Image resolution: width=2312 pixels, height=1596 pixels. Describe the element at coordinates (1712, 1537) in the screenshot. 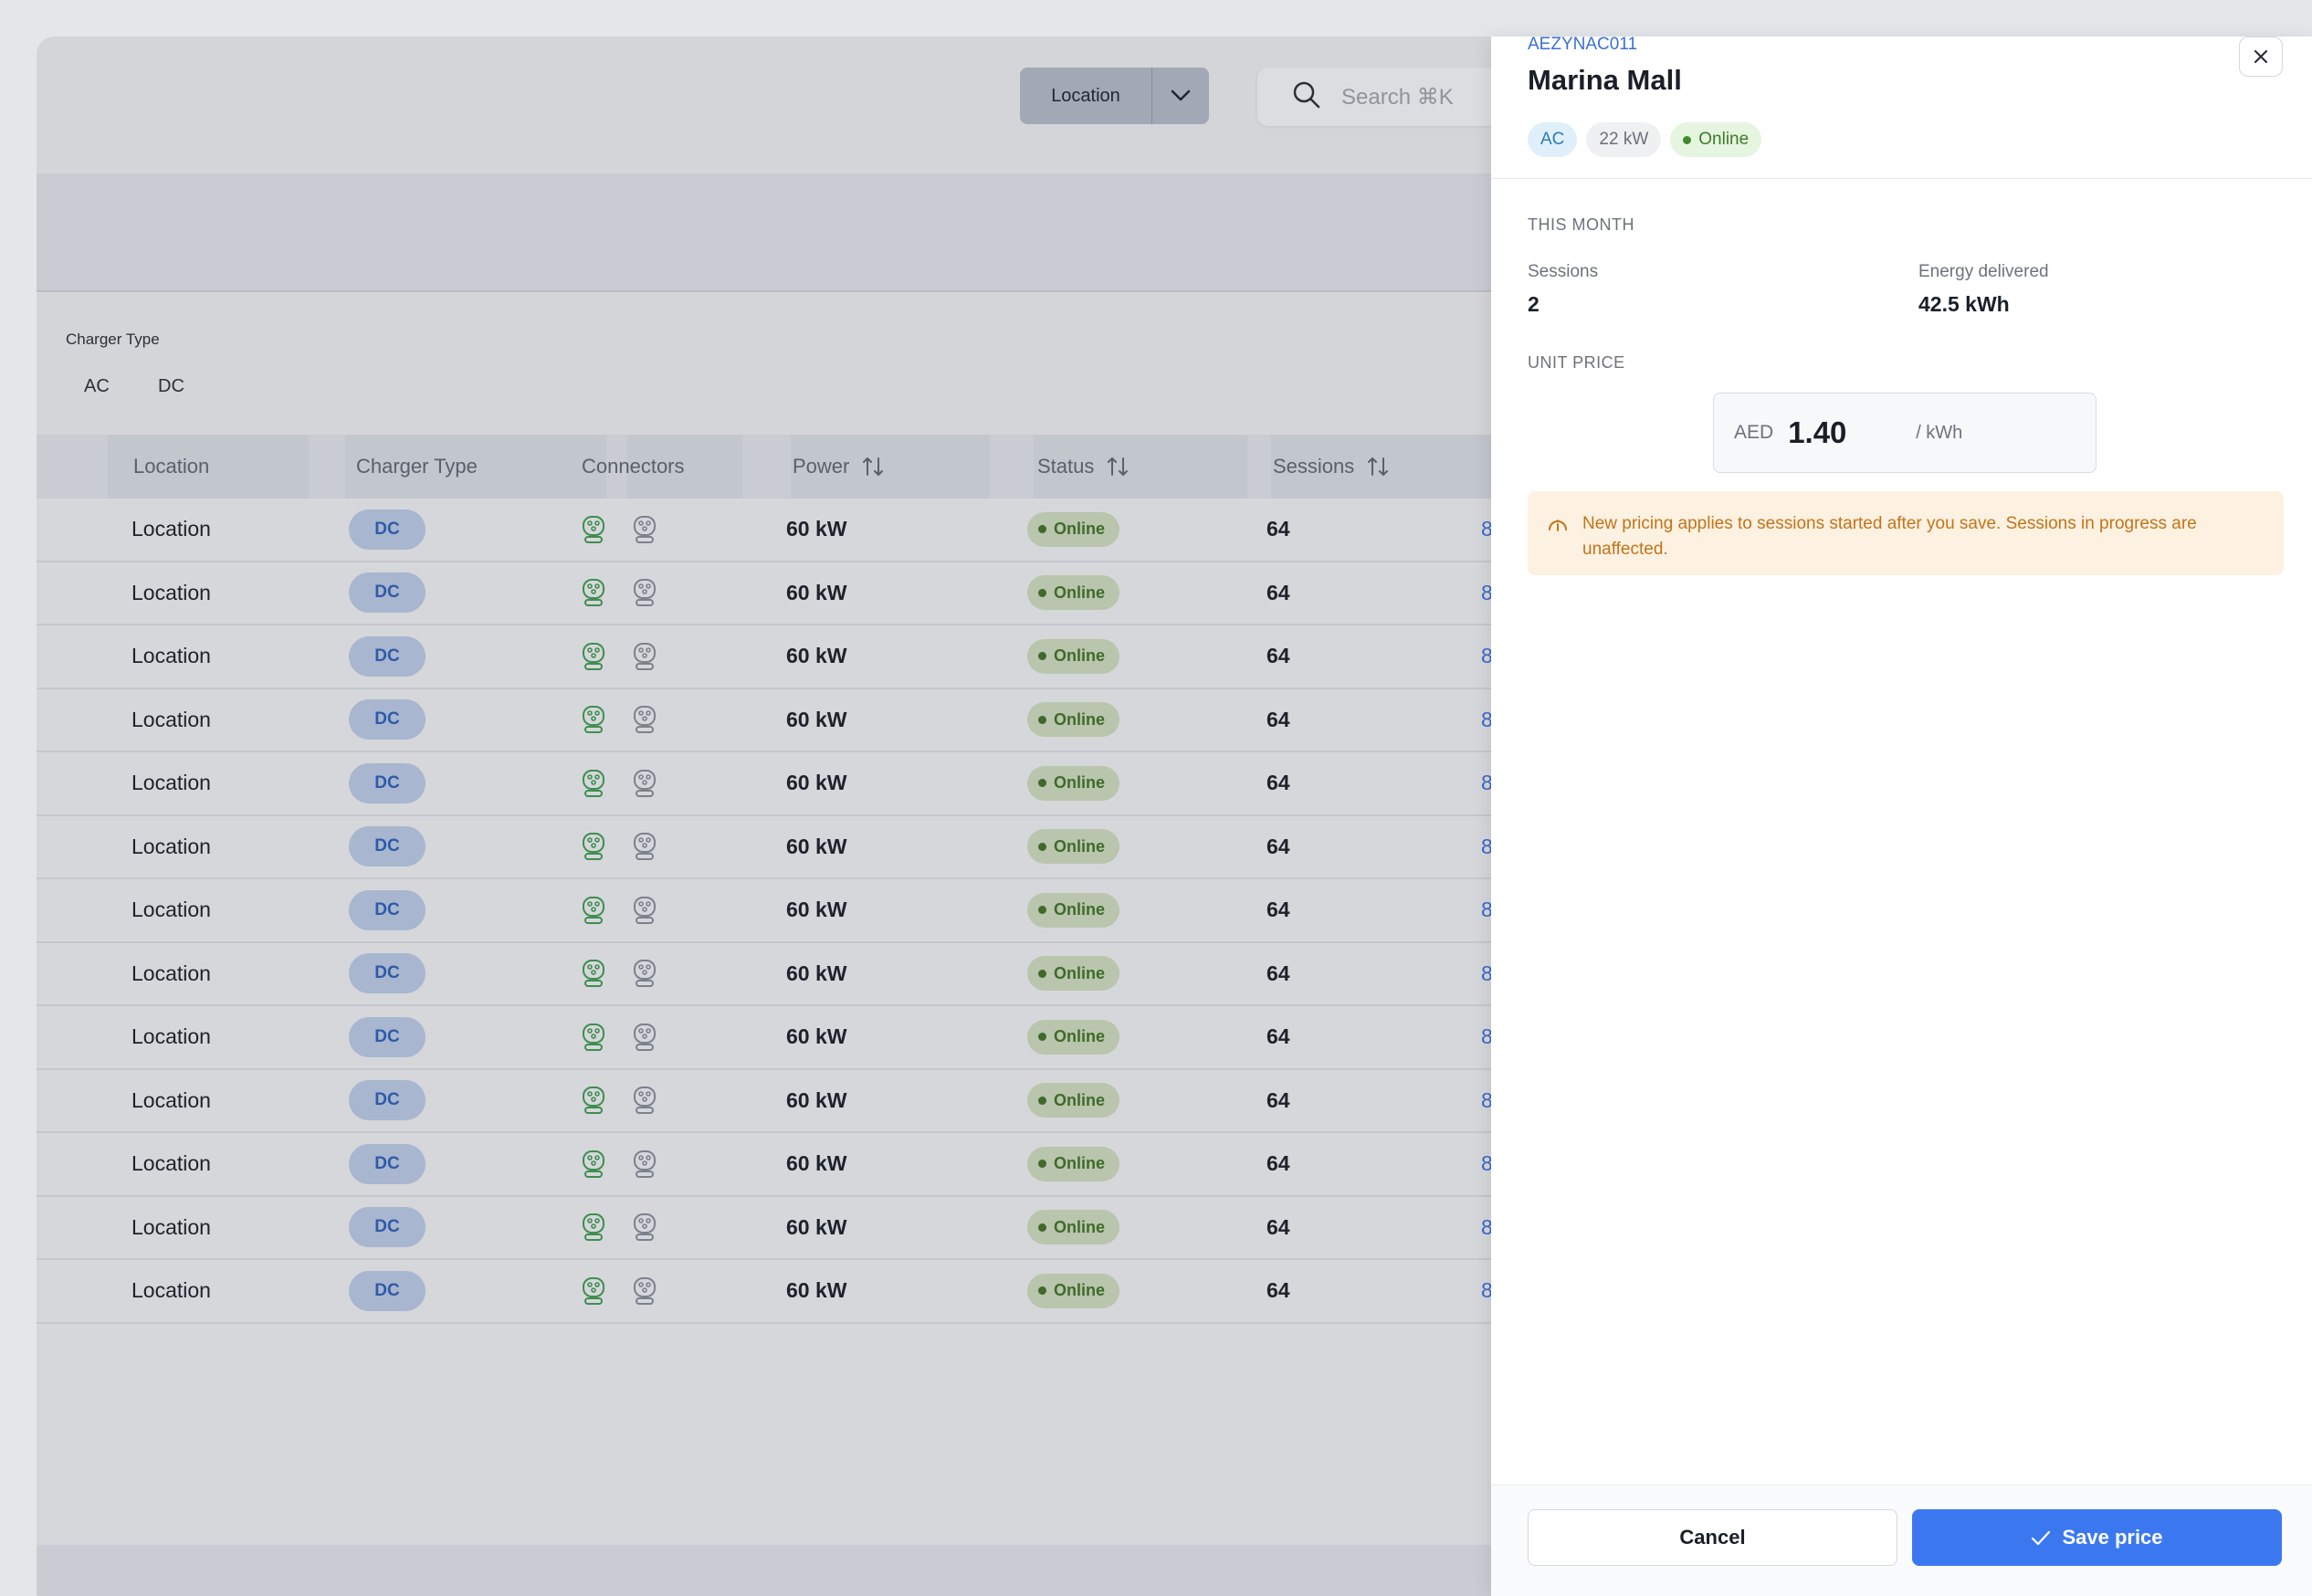

I see `cancel-button: Cancel` at that location.